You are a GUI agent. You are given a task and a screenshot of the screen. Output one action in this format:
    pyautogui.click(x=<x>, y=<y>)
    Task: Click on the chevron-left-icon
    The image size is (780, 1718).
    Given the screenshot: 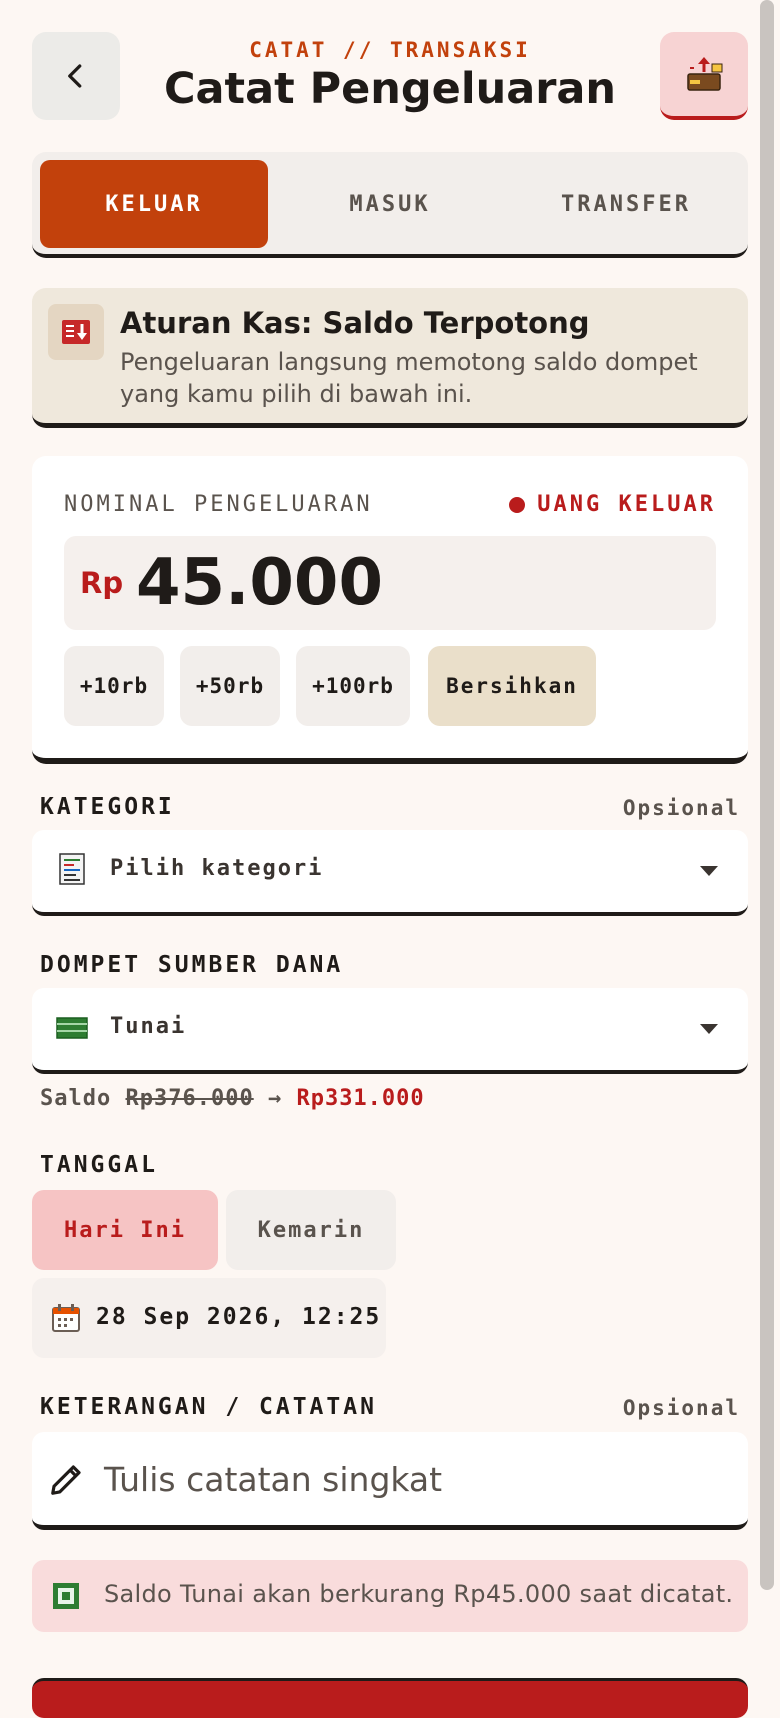 What is the action you would take?
    pyautogui.click(x=75, y=76)
    